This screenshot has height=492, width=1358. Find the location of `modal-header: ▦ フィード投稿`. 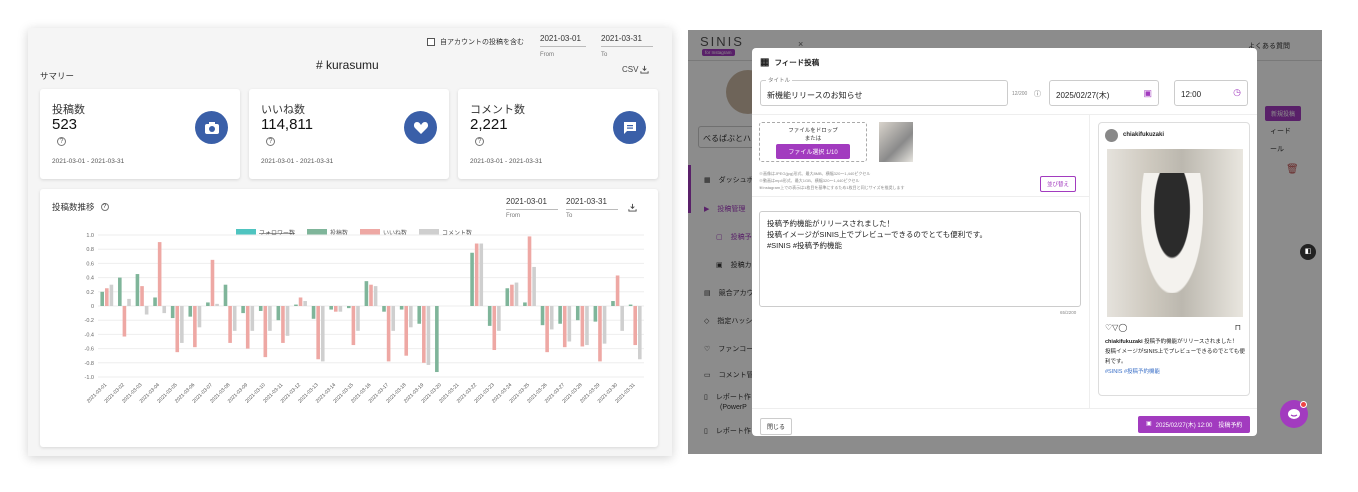

modal-header: ▦ フィード投稿 is located at coordinates (789, 62).